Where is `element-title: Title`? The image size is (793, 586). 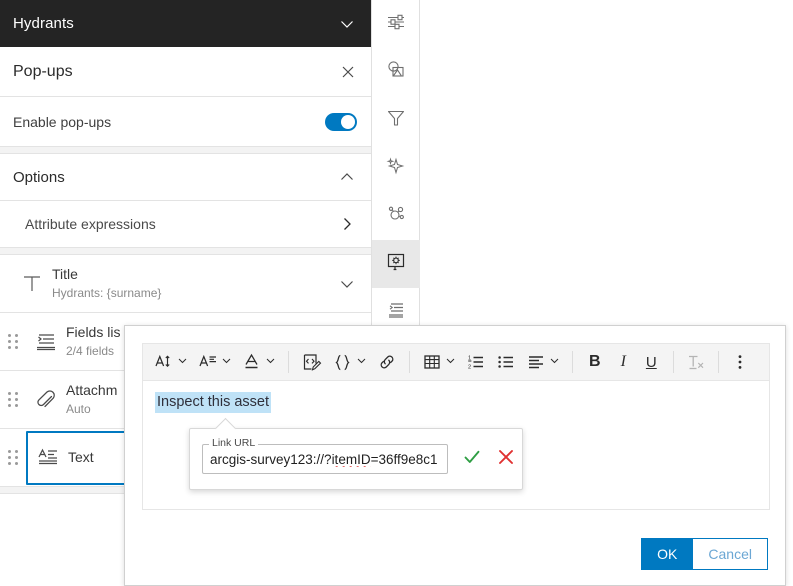
element-title: Title is located at coordinates (65, 274).